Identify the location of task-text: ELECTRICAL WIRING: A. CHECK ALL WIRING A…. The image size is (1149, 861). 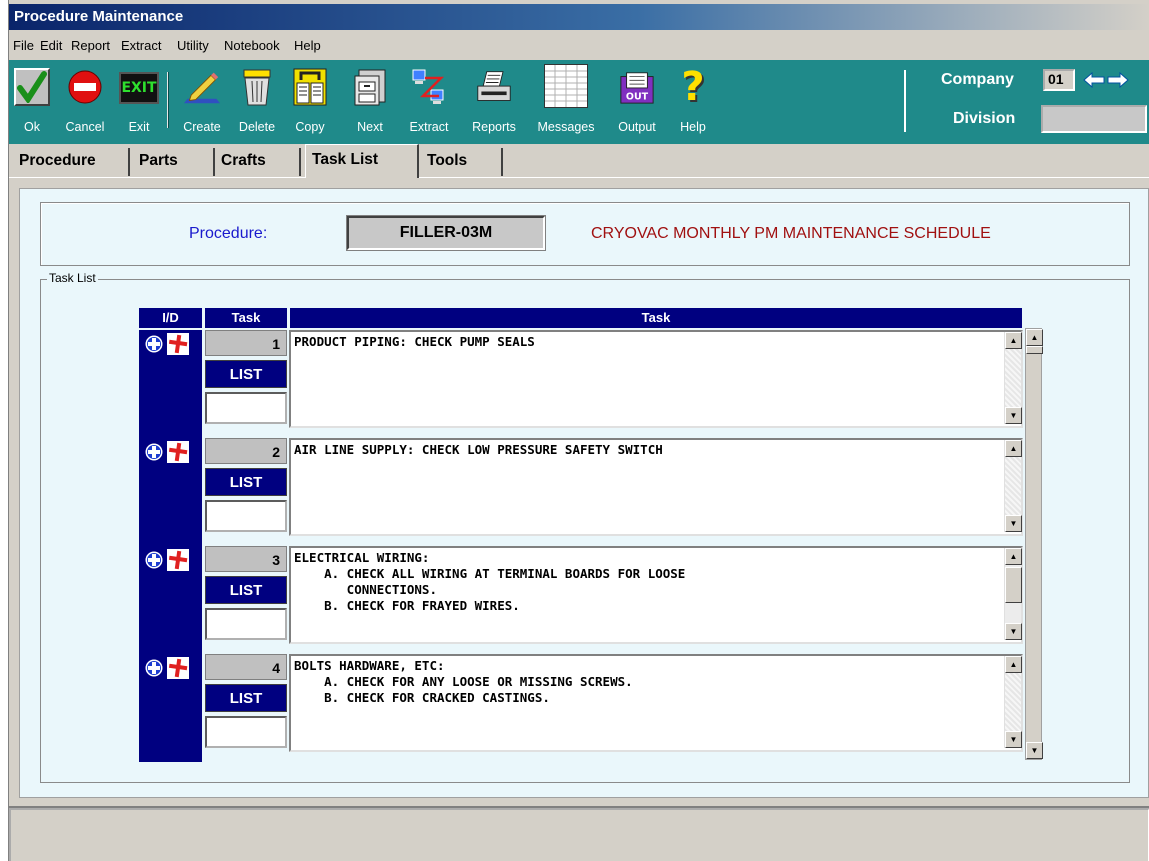
(656, 595).